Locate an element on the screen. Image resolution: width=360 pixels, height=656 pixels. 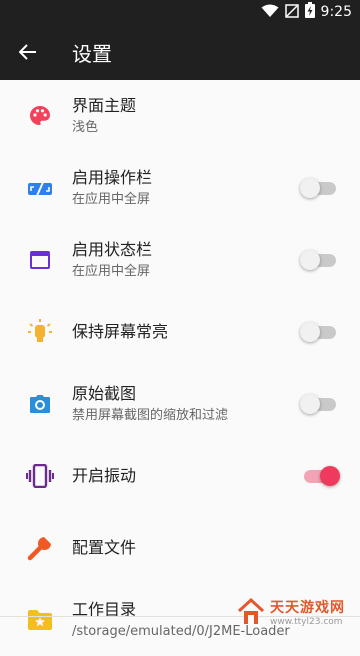
setting-subtitle: 浅色 is located at coordinates (85, 127).